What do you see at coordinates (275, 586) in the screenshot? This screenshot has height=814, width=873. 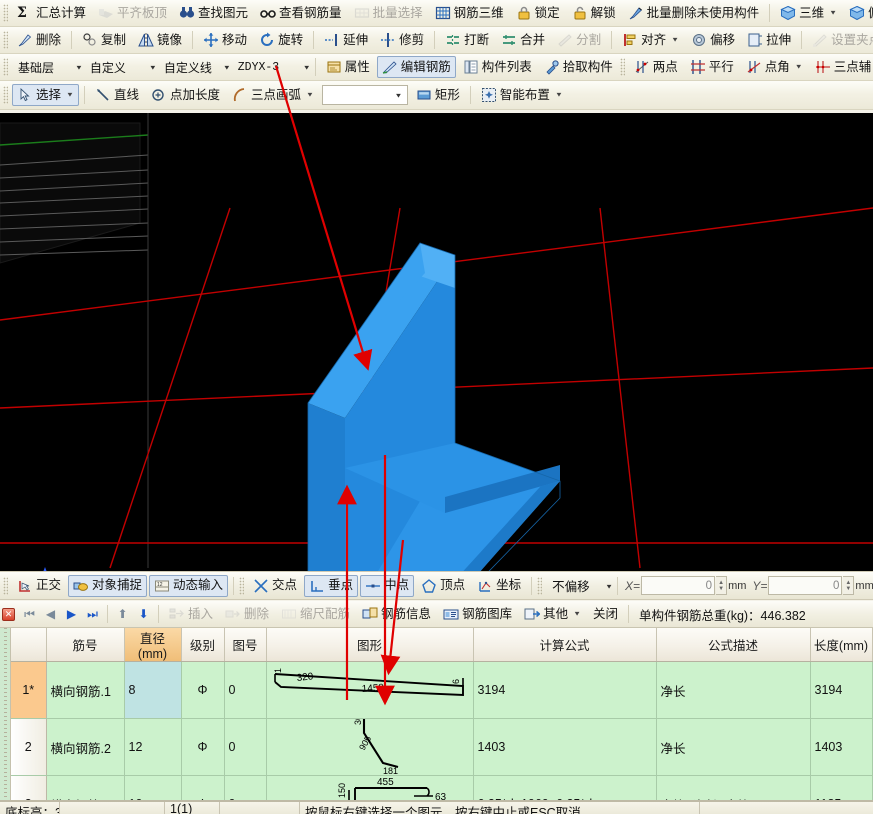 I see `intersection-button: 交点` at bounding box center [275, 586].